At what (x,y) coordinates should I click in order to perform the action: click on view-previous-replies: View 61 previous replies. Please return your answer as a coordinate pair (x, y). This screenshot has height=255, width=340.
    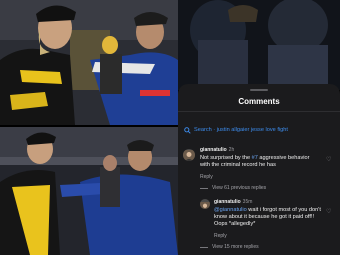
    Looking at the image, I should click on (233, 188).